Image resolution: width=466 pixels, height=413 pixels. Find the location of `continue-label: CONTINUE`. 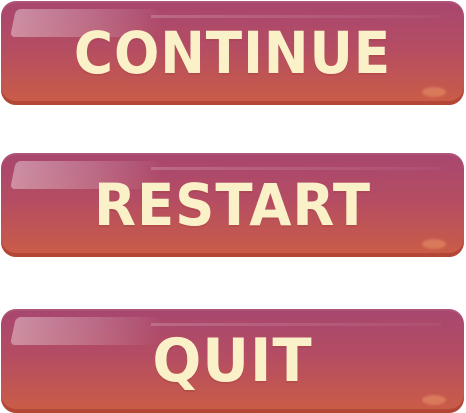

continue-label: CONTINUE is located at coordinates (232, 53).